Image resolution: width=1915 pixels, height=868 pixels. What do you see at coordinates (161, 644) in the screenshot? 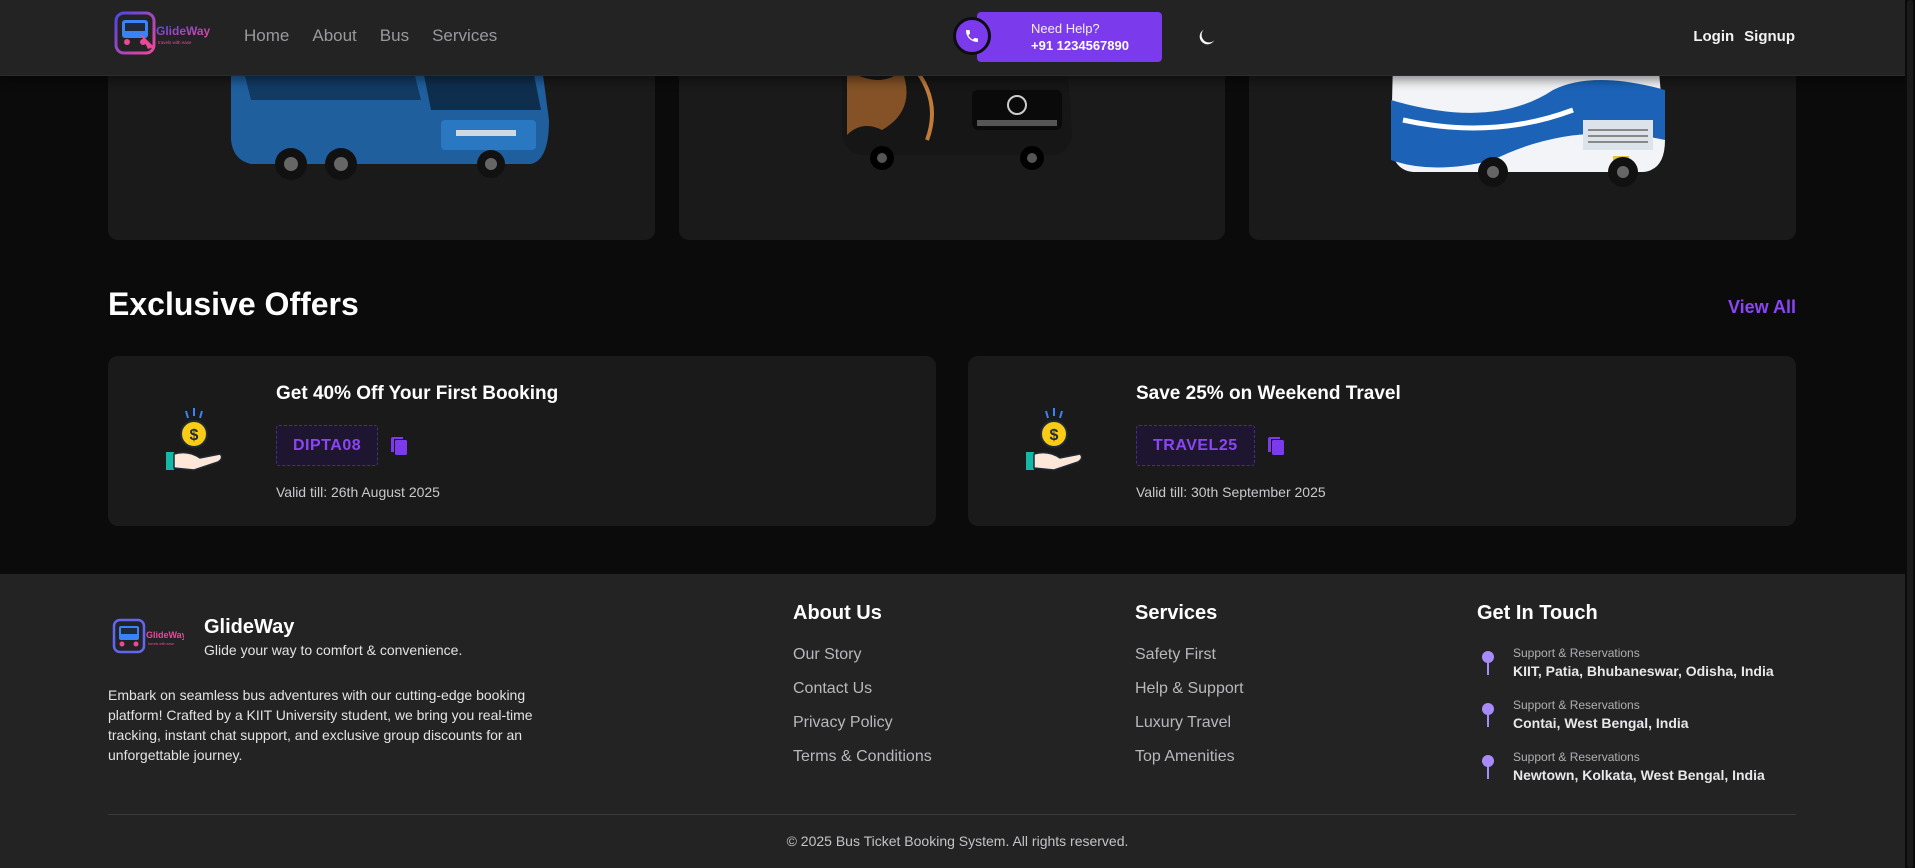
I see `svg-text: travels with ease` at bounding box center [161, 644].